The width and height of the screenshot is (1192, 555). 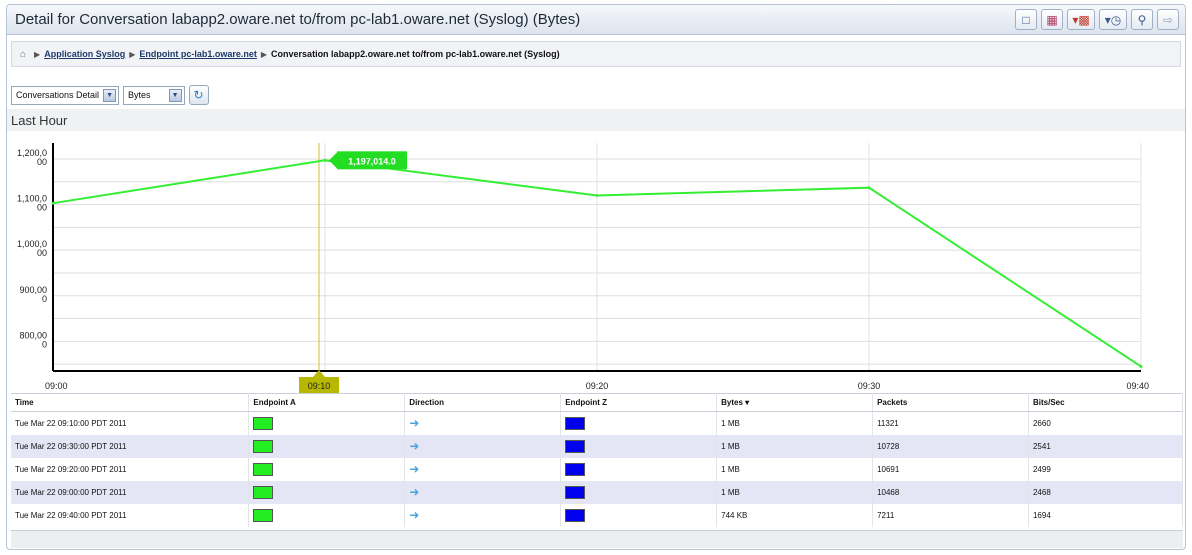 I want to click on y-tick-label: 800,00 0, so click(x=33, y=339).